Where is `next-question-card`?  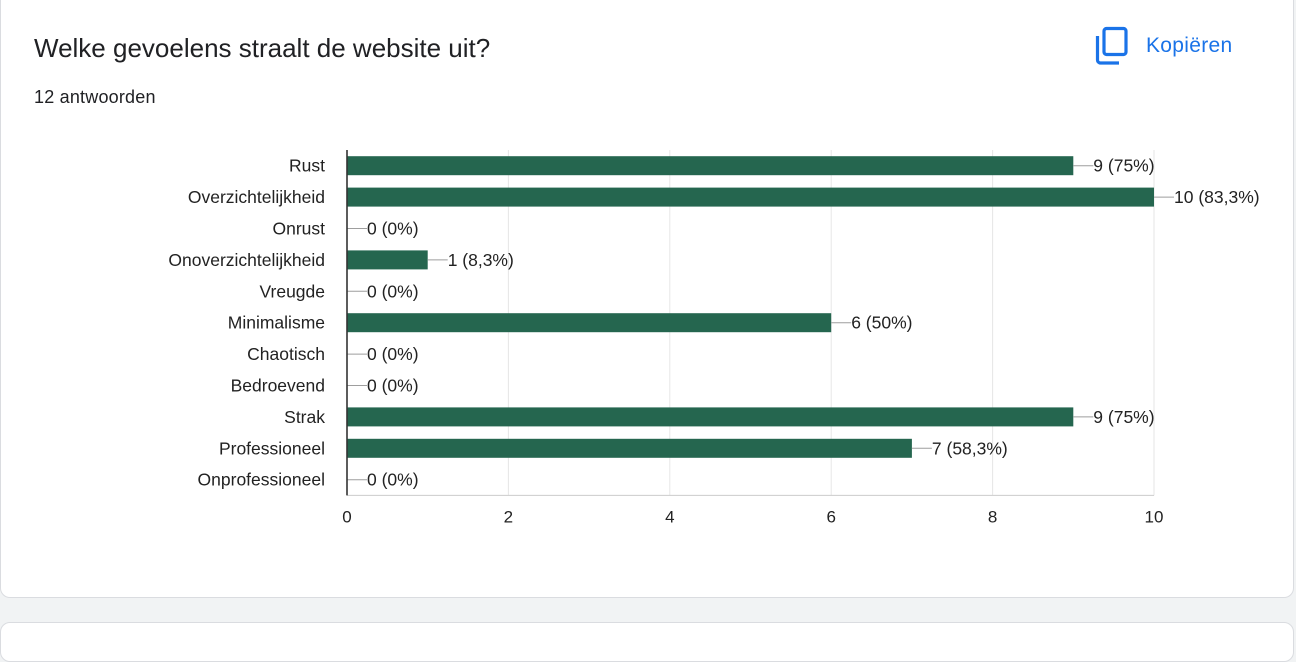
next-question-card is located at coordinates (647, 642).